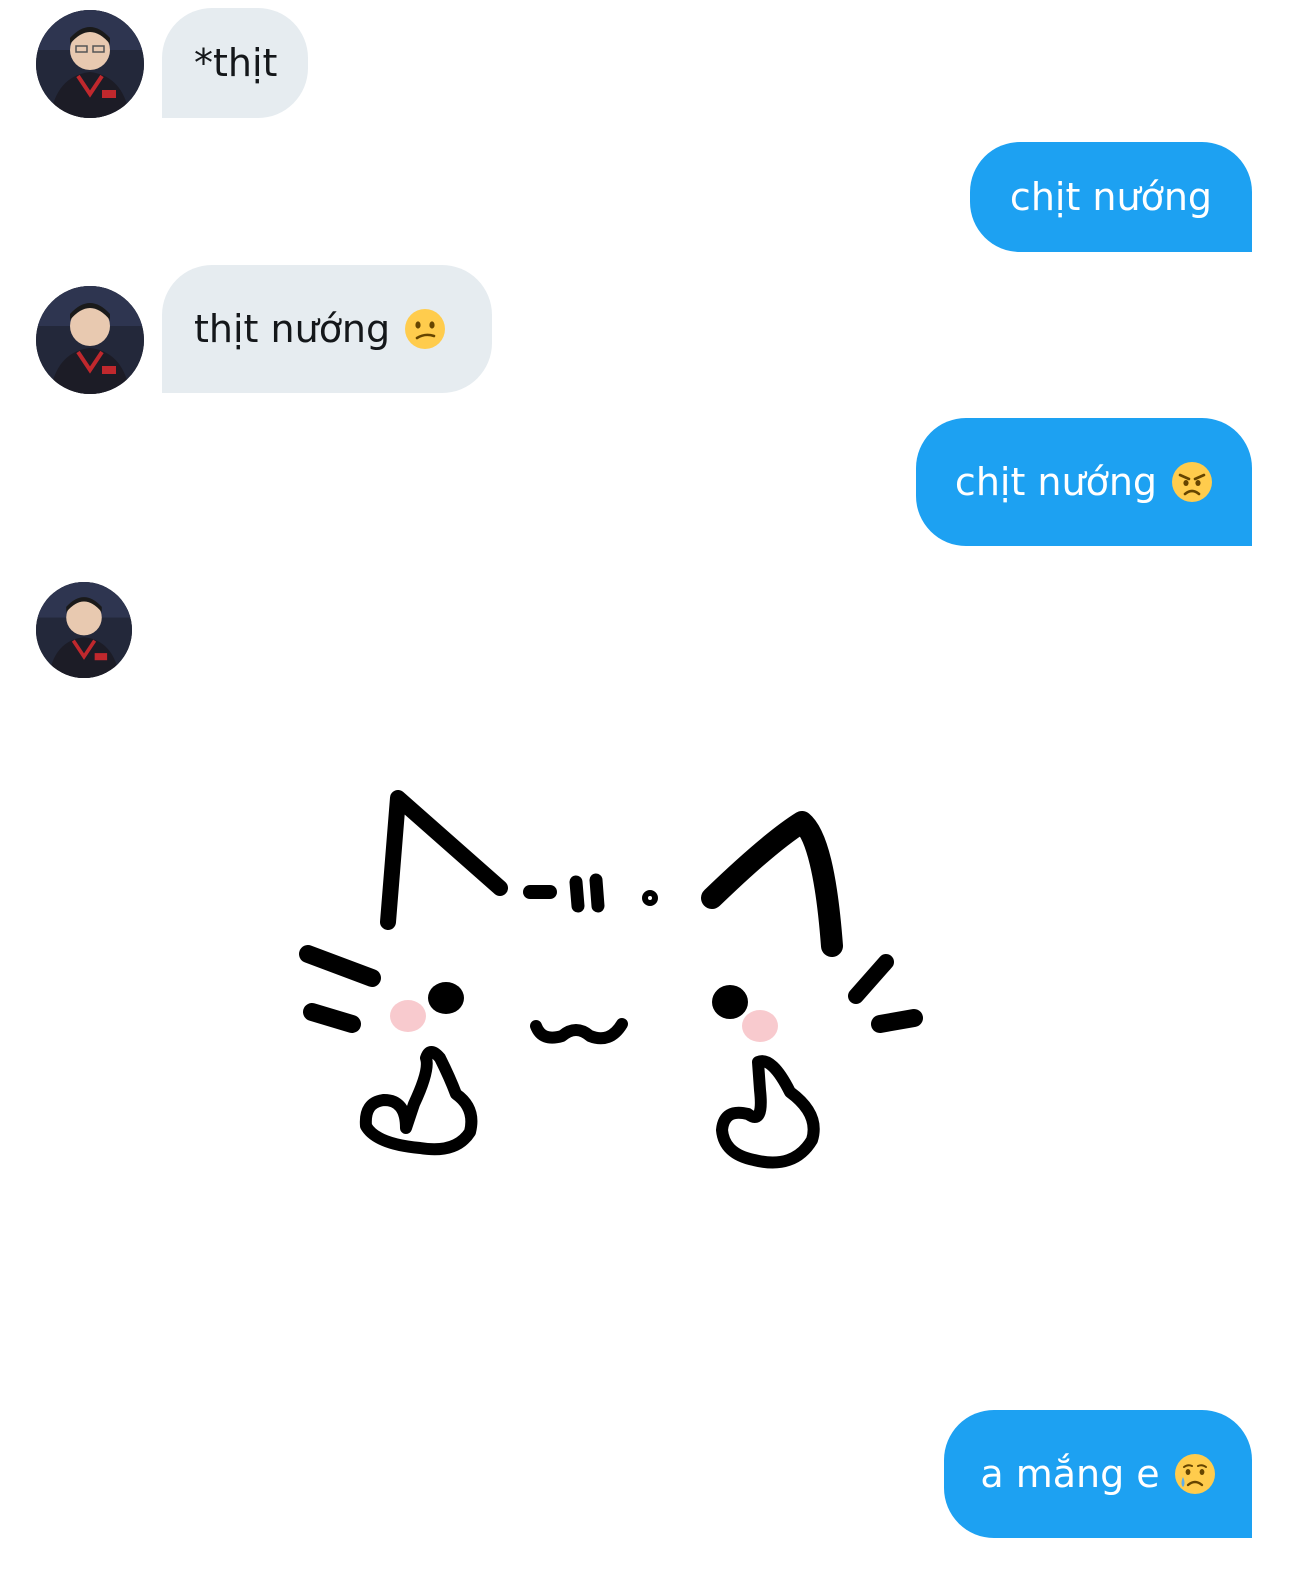  What do you see at coordinates (645, 65) in the screenshot?
I see `message-row-incoming: *thịt` at bounding box center [645, 65].